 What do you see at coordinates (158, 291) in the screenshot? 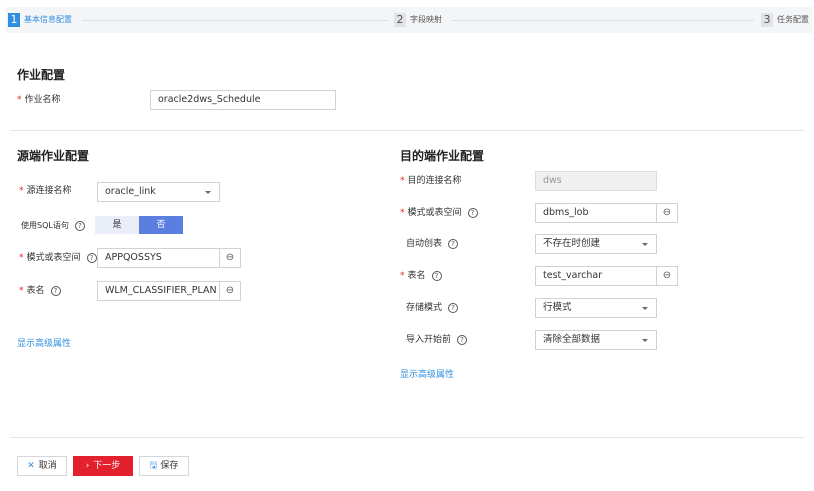
I see `source-table-input: WLM_CLASSIFIER_PLAN` at bounding box center [158, 291].